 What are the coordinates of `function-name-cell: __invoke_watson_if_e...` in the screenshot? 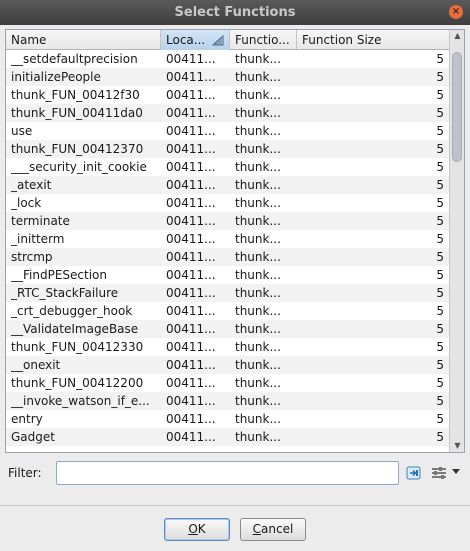 It's located at (80, 401).